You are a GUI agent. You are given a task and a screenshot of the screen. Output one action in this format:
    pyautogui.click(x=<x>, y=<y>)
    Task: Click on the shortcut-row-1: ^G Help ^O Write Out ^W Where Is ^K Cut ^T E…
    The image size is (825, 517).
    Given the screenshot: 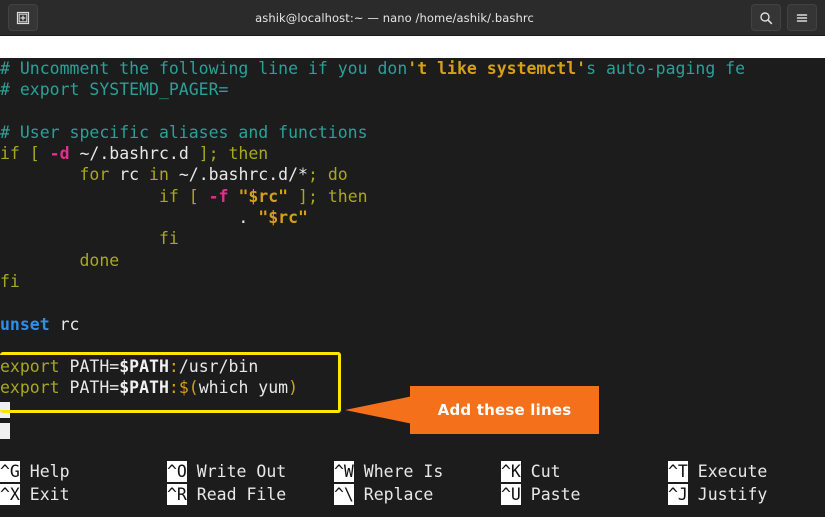 What is the action you would take?
    pyautogui.click(x=412, y=471)
    